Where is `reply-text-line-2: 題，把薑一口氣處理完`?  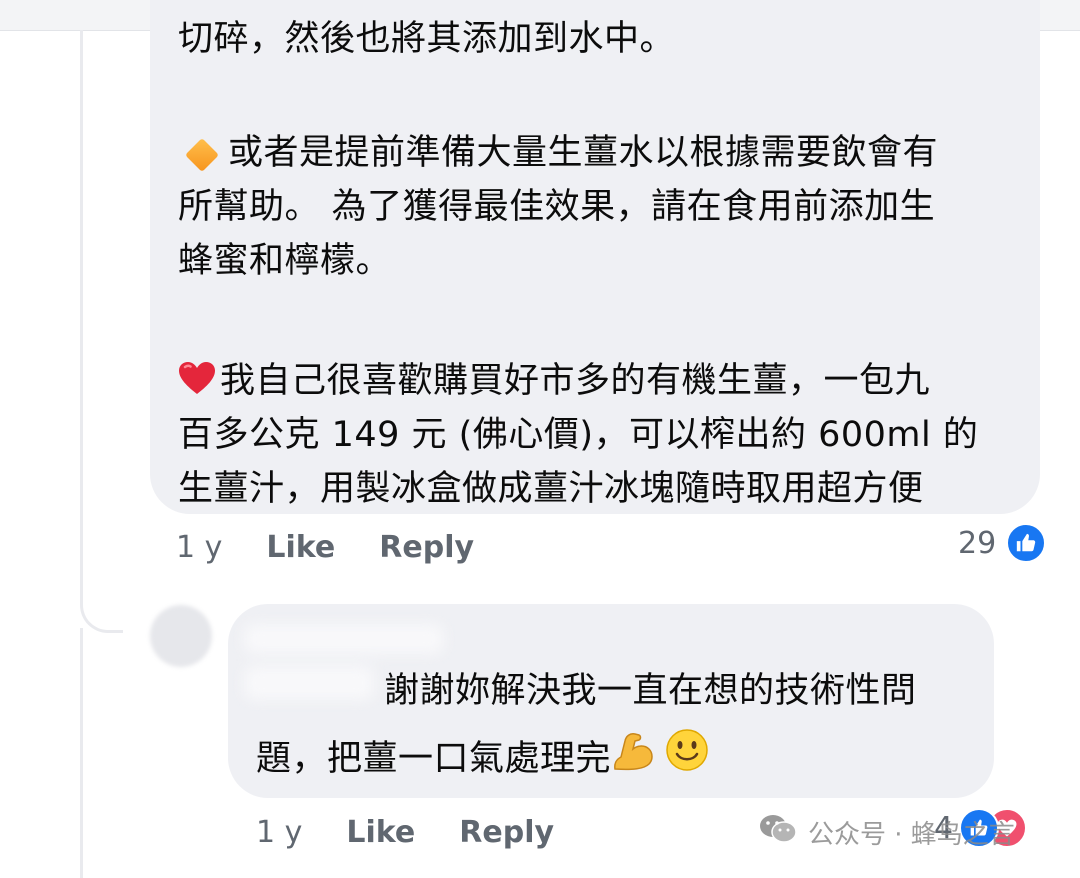 reply-text-line-2: 題，把薑一口氣處理完 is located at coordinates (484, 759).